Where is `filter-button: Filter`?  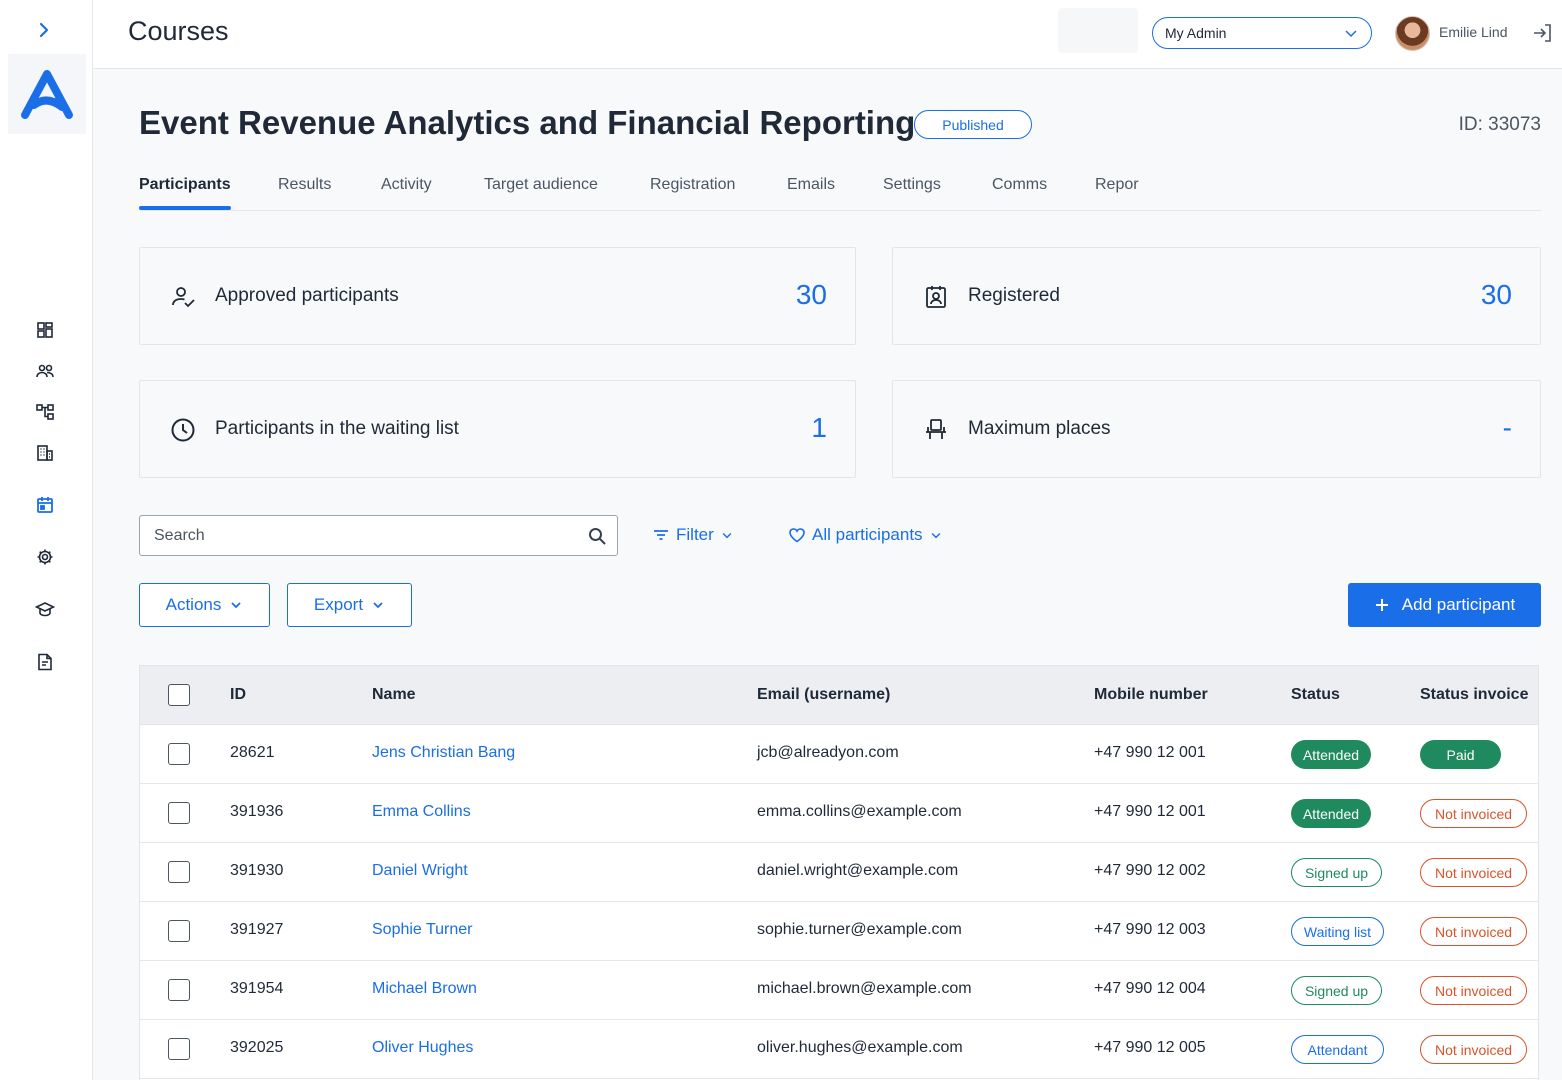 filter-button: Filter is located at coordinates (693, 535).